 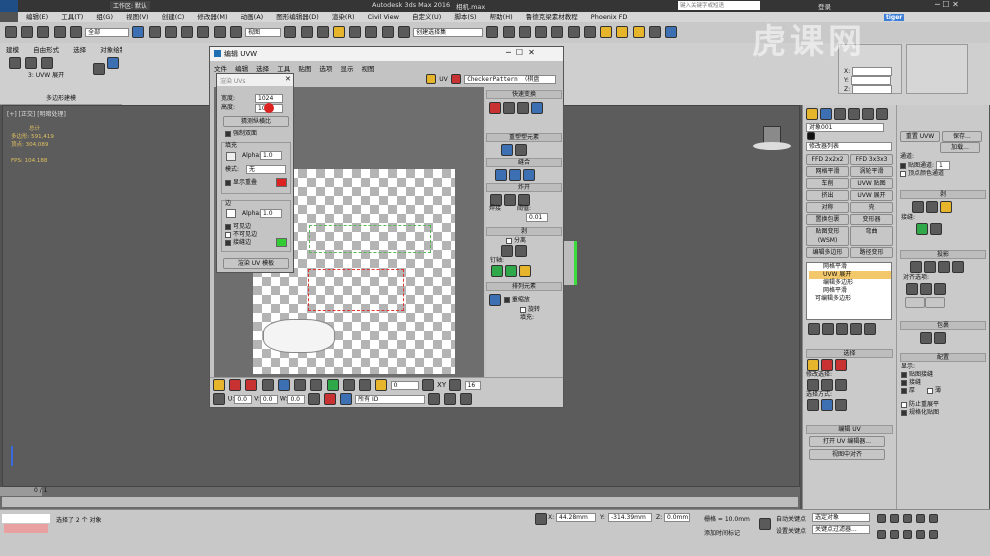 I want to click on align-v-icon, so click(x=523, y=108).